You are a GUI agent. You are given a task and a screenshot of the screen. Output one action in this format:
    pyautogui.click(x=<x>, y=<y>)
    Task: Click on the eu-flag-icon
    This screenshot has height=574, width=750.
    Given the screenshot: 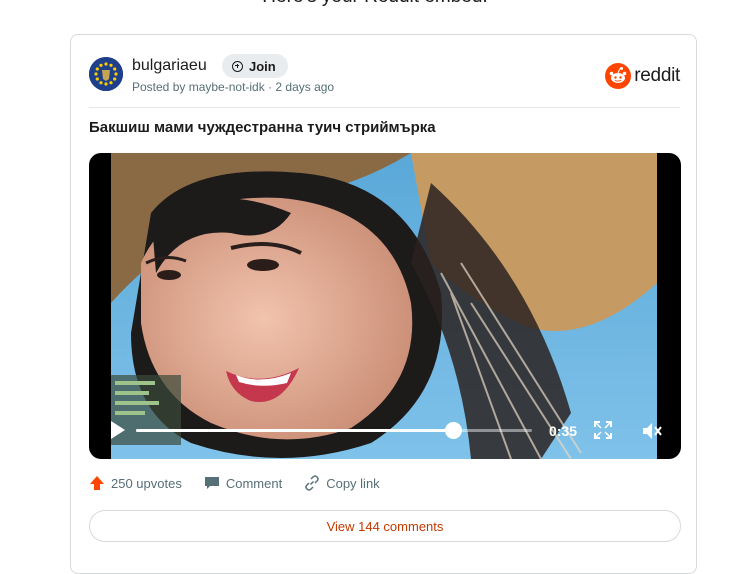 What is the action you would take?
    pyautogui.click(x=106, y=74)
    